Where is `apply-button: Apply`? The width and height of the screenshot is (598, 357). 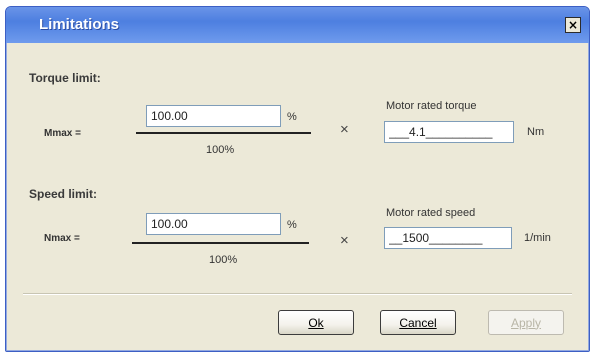 apply-button: Apply is located at coordinates (526, 322).